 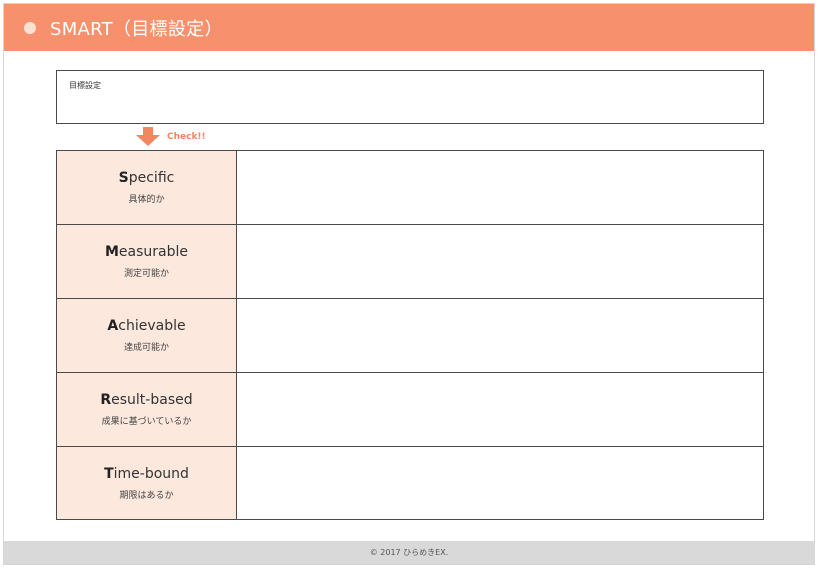 What do you see at coordinates (151, 473) in the screenshot?
I see `term-rest: ime-bound` at bounding box center [151, 473].